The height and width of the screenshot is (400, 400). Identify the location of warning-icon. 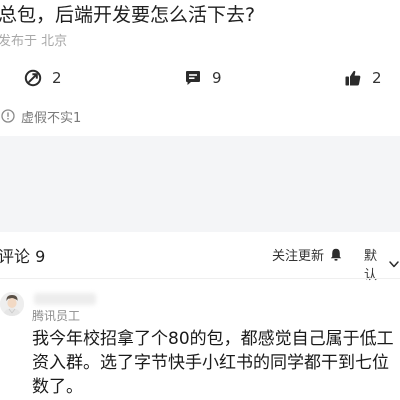
(8, 116).